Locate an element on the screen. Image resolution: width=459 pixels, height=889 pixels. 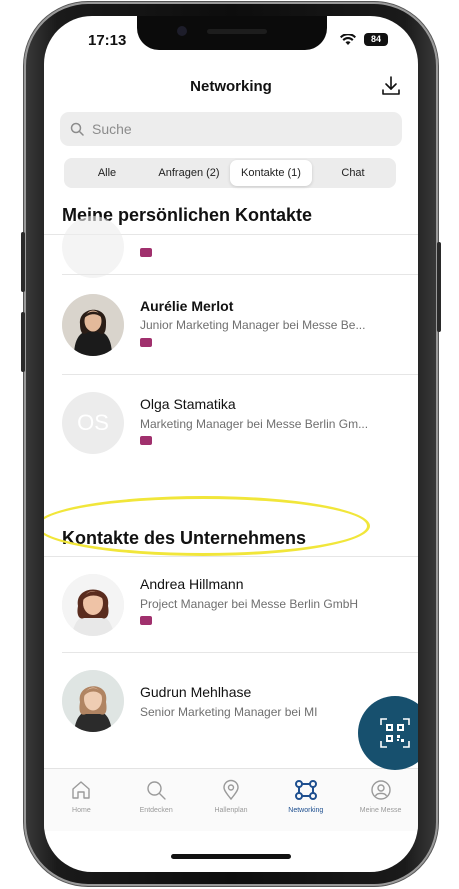
tabbar-label: Meine Messe is located at coordinates (380, 810).